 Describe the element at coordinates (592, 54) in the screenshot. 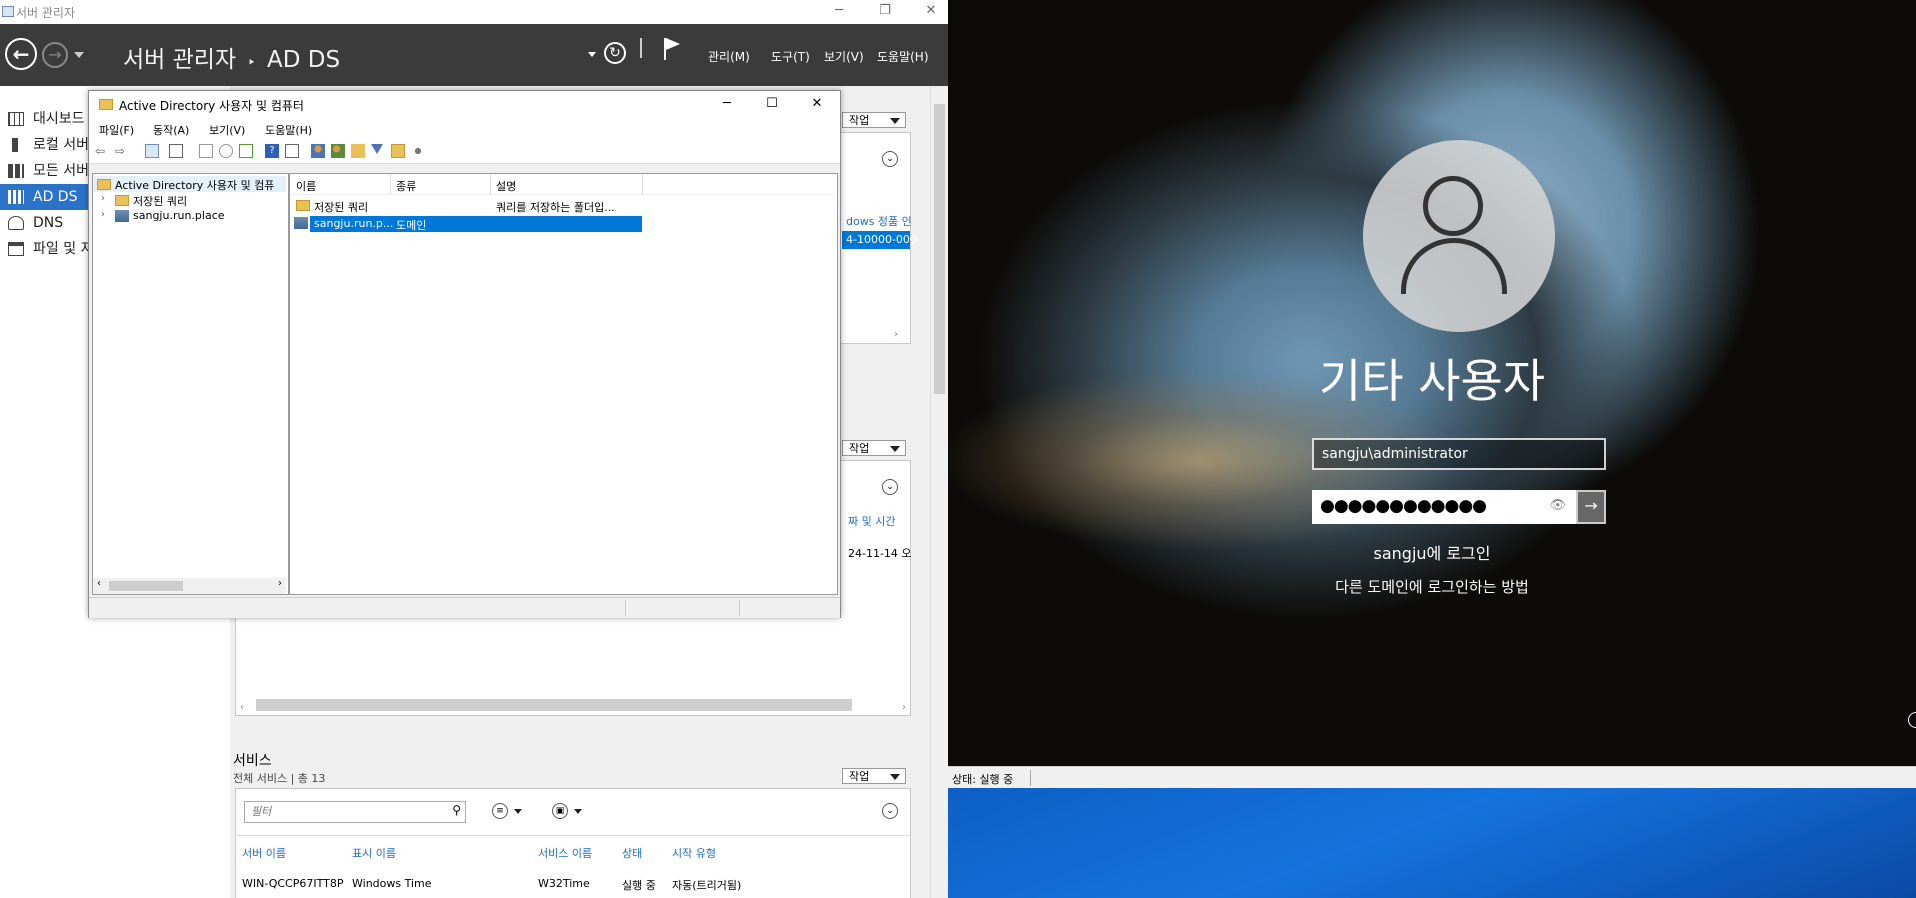

I see `refresh-dropdown-icon` at that location.